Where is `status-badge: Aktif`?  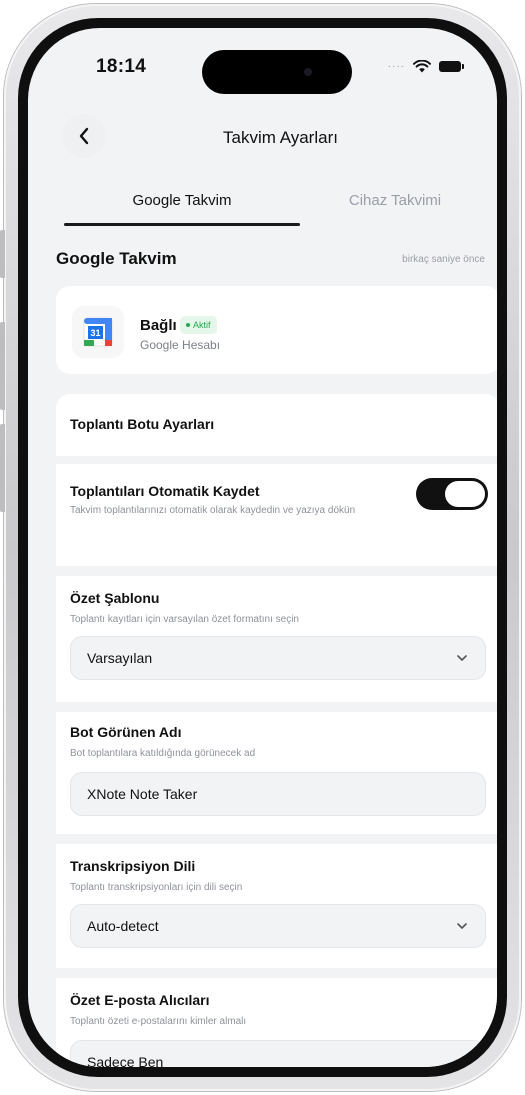 status-badge: Aktif is located at coordinates (198, 325).